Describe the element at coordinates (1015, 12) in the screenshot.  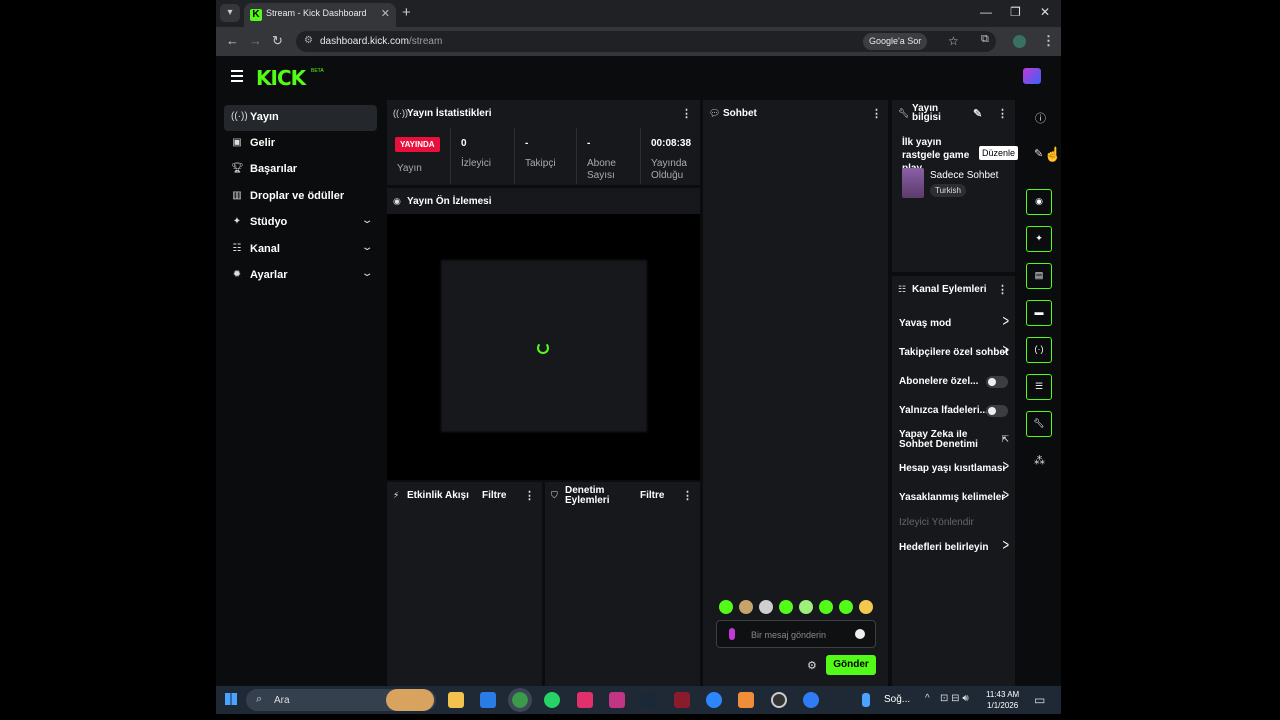
I see `maximize-button: ❐` at that location.